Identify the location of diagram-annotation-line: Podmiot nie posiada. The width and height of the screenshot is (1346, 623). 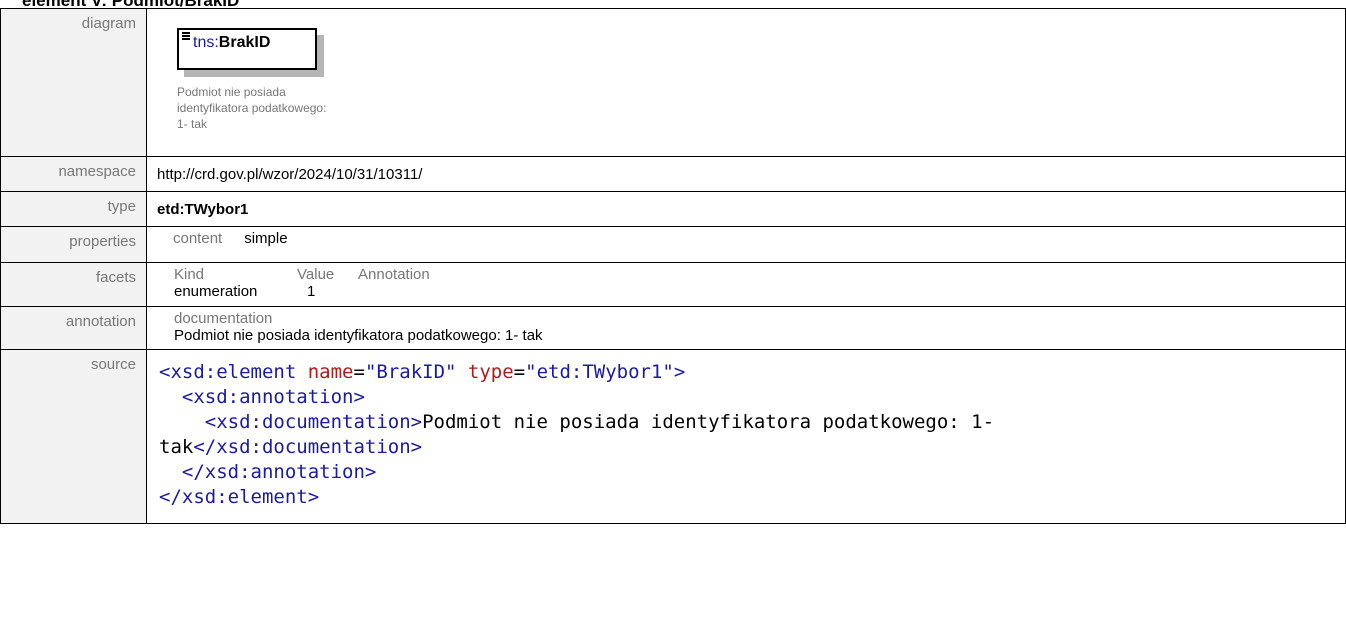
(231, 92).